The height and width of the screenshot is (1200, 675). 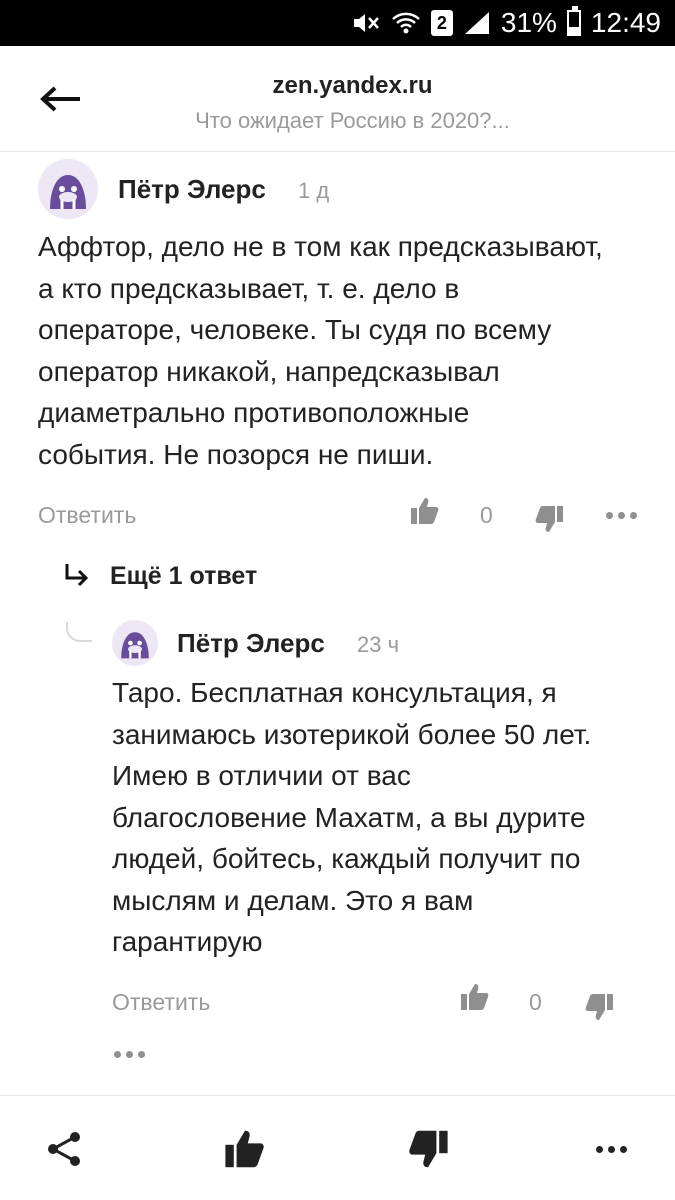 I want to click on more-menu-button, so click(x=611, y=1149).